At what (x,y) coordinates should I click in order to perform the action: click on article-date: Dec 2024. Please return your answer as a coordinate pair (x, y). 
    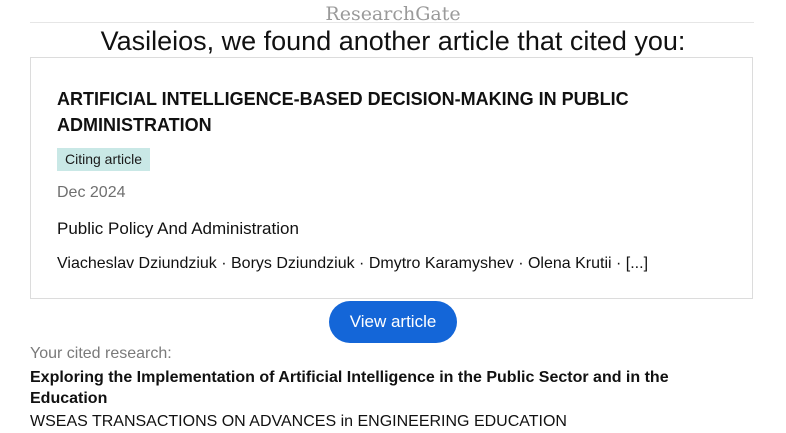
    Looking at the image, I should click on (91, 192).